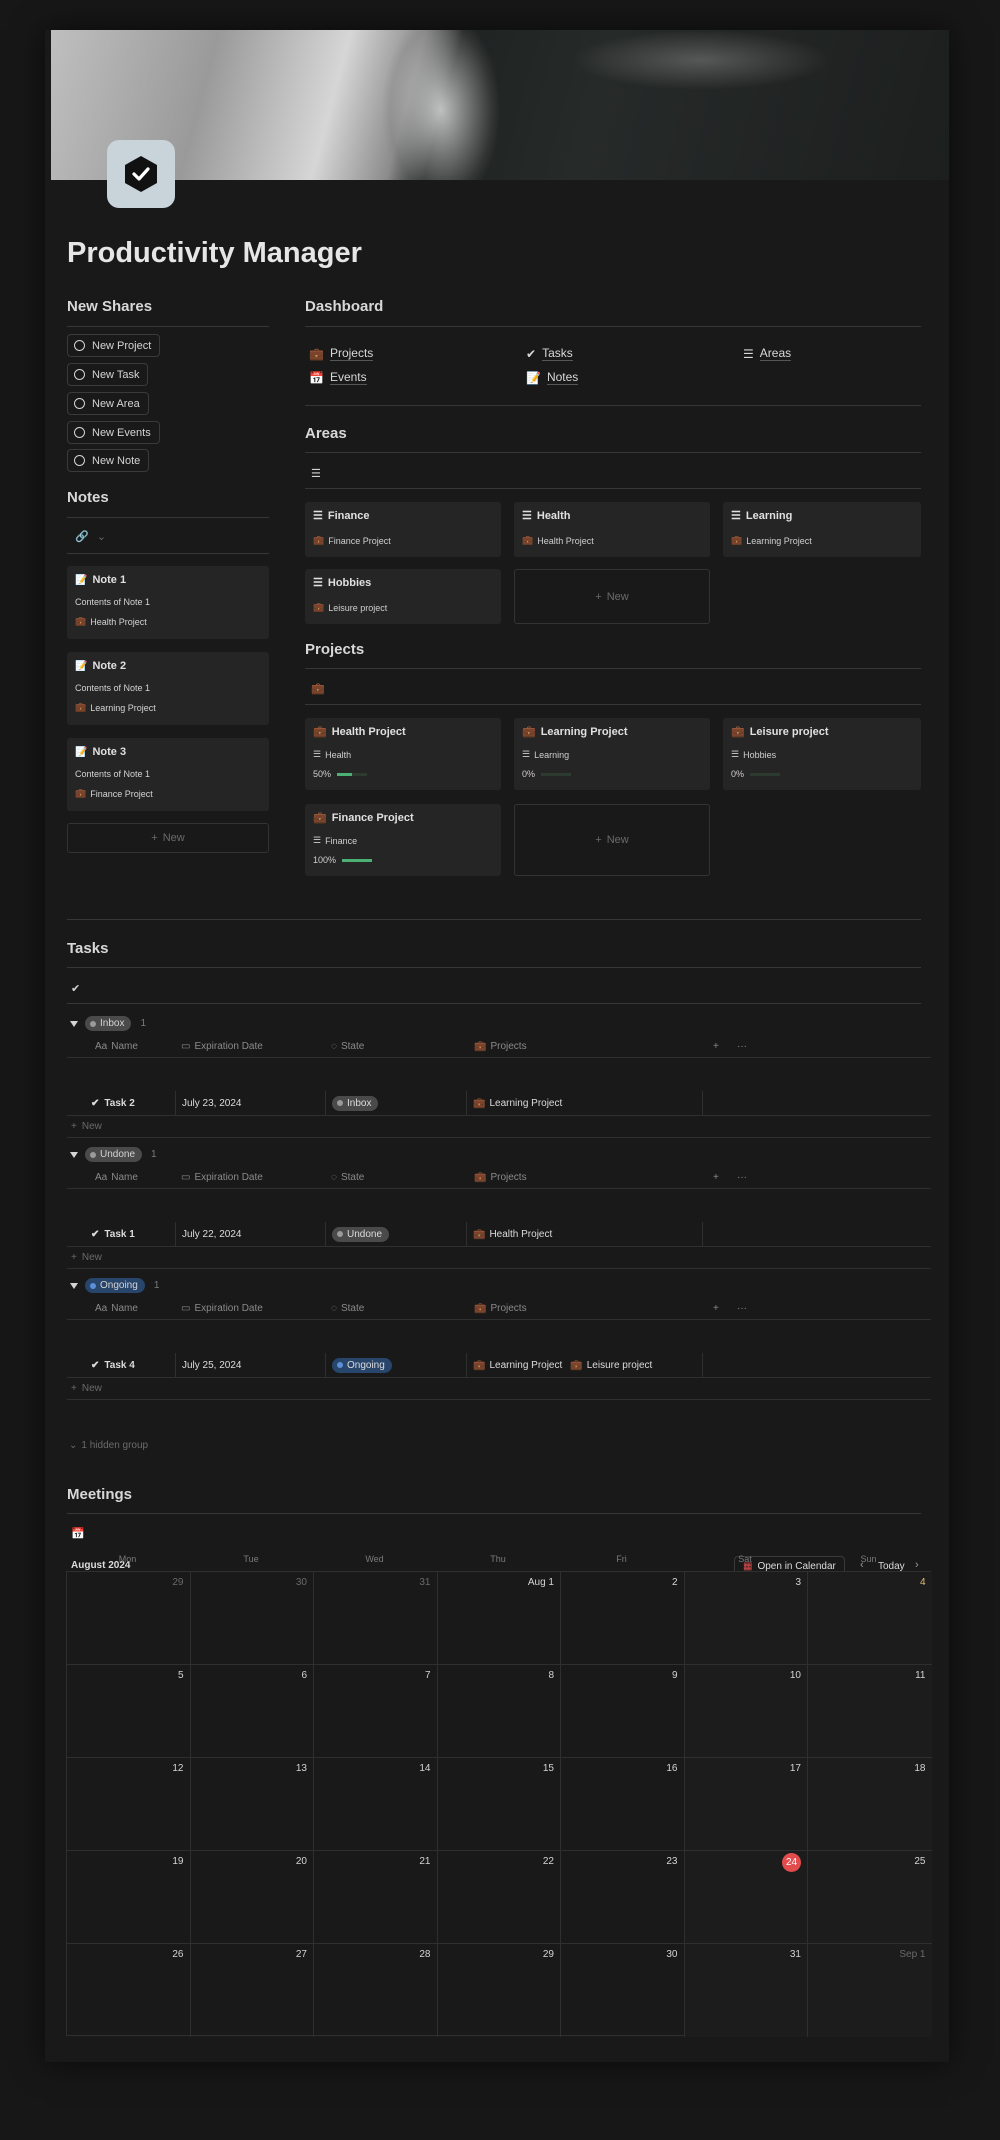  Describe the element at coordinates (870, 1897) in the screenshot. I see `calendar-day: 25` at that location.